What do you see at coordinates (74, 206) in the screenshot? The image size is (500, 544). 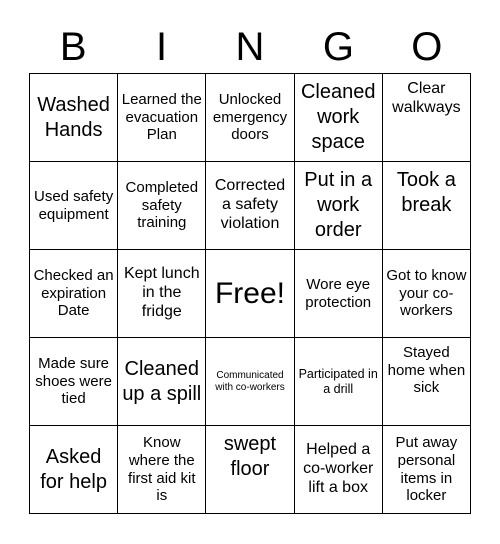 I see `bingo-cell: Used safety equipment` at bounding box center [74, 206].